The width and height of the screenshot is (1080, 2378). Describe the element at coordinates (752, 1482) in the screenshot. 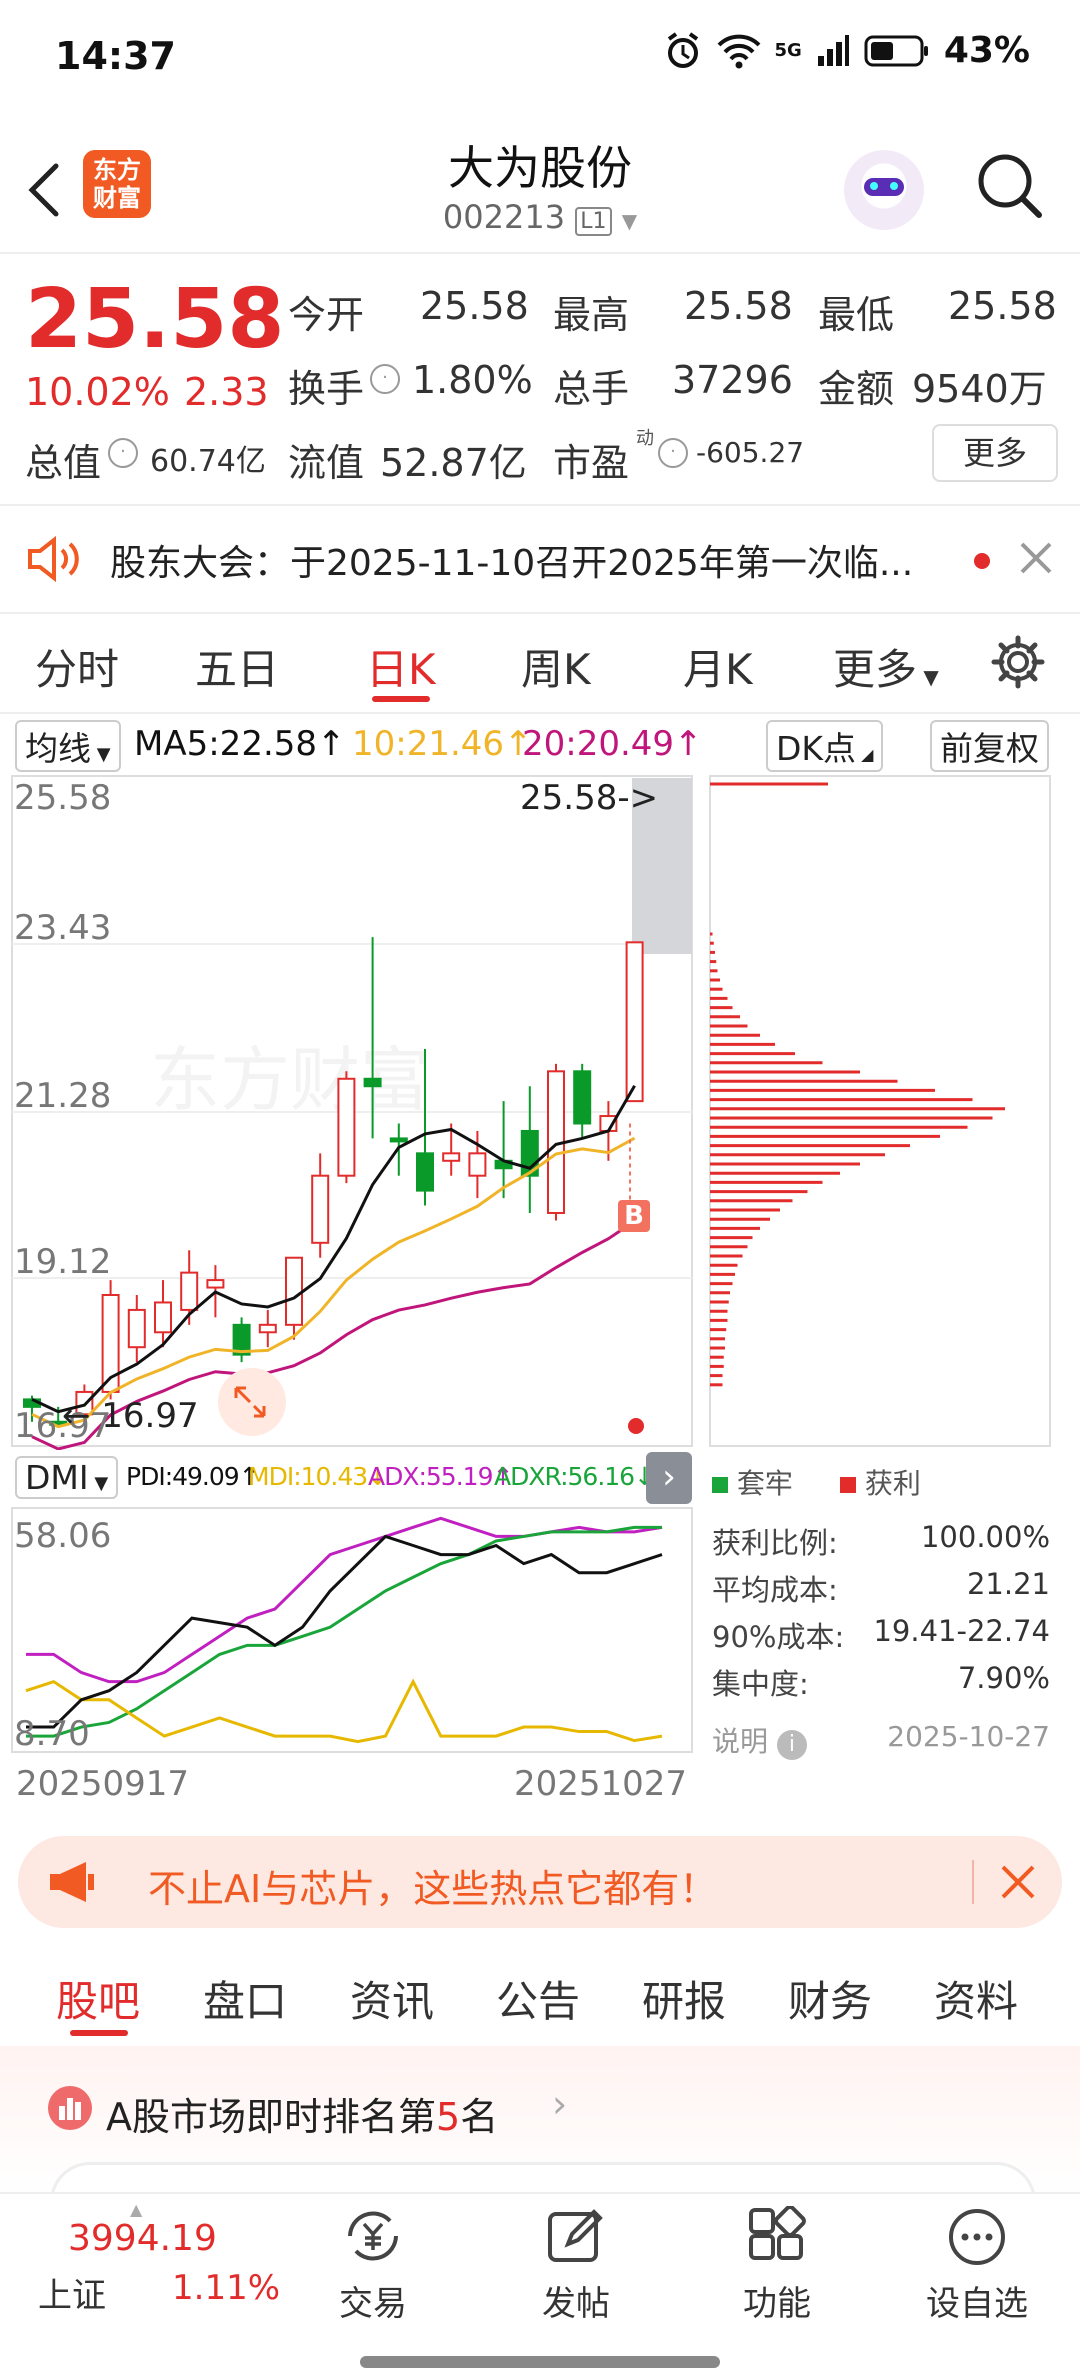

I see `legend-trapped: 套牢` at that location.